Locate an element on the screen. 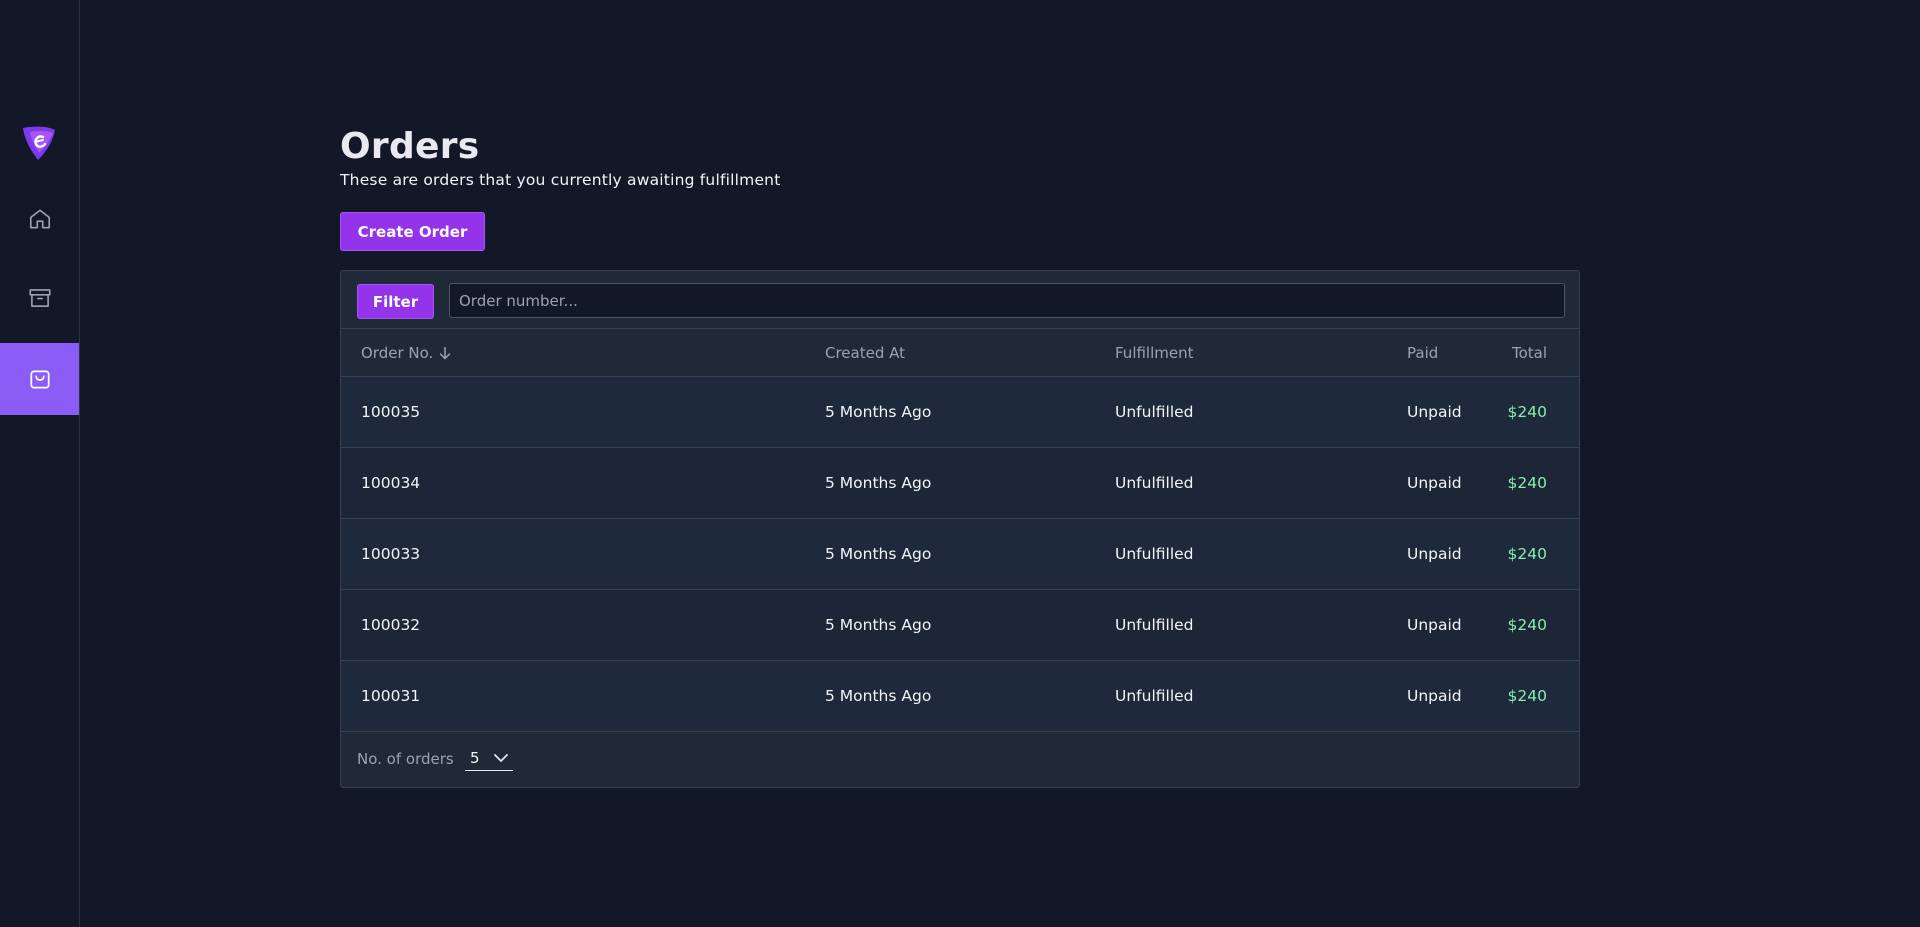 This screenshot has height=927, width=1920. page-size-label: No. of orders is located at coordinates (405, 759).